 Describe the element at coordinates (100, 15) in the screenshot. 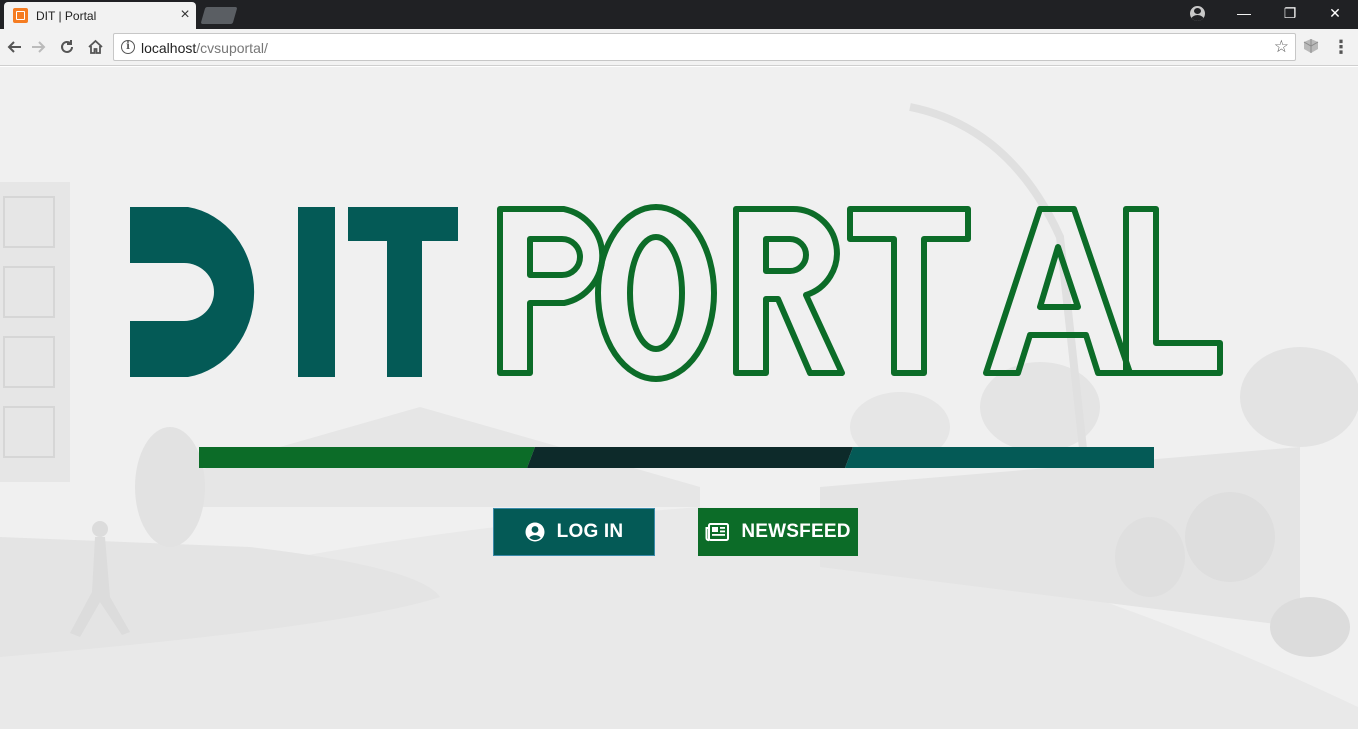

I see `browser-tab: DIT | Portal ×` at that location.